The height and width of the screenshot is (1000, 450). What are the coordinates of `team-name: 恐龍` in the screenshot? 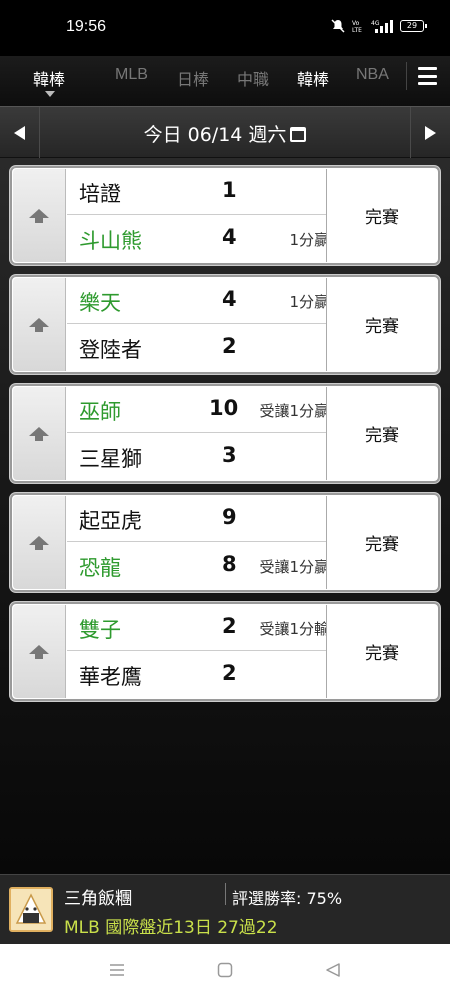 It's located at (100, 568).